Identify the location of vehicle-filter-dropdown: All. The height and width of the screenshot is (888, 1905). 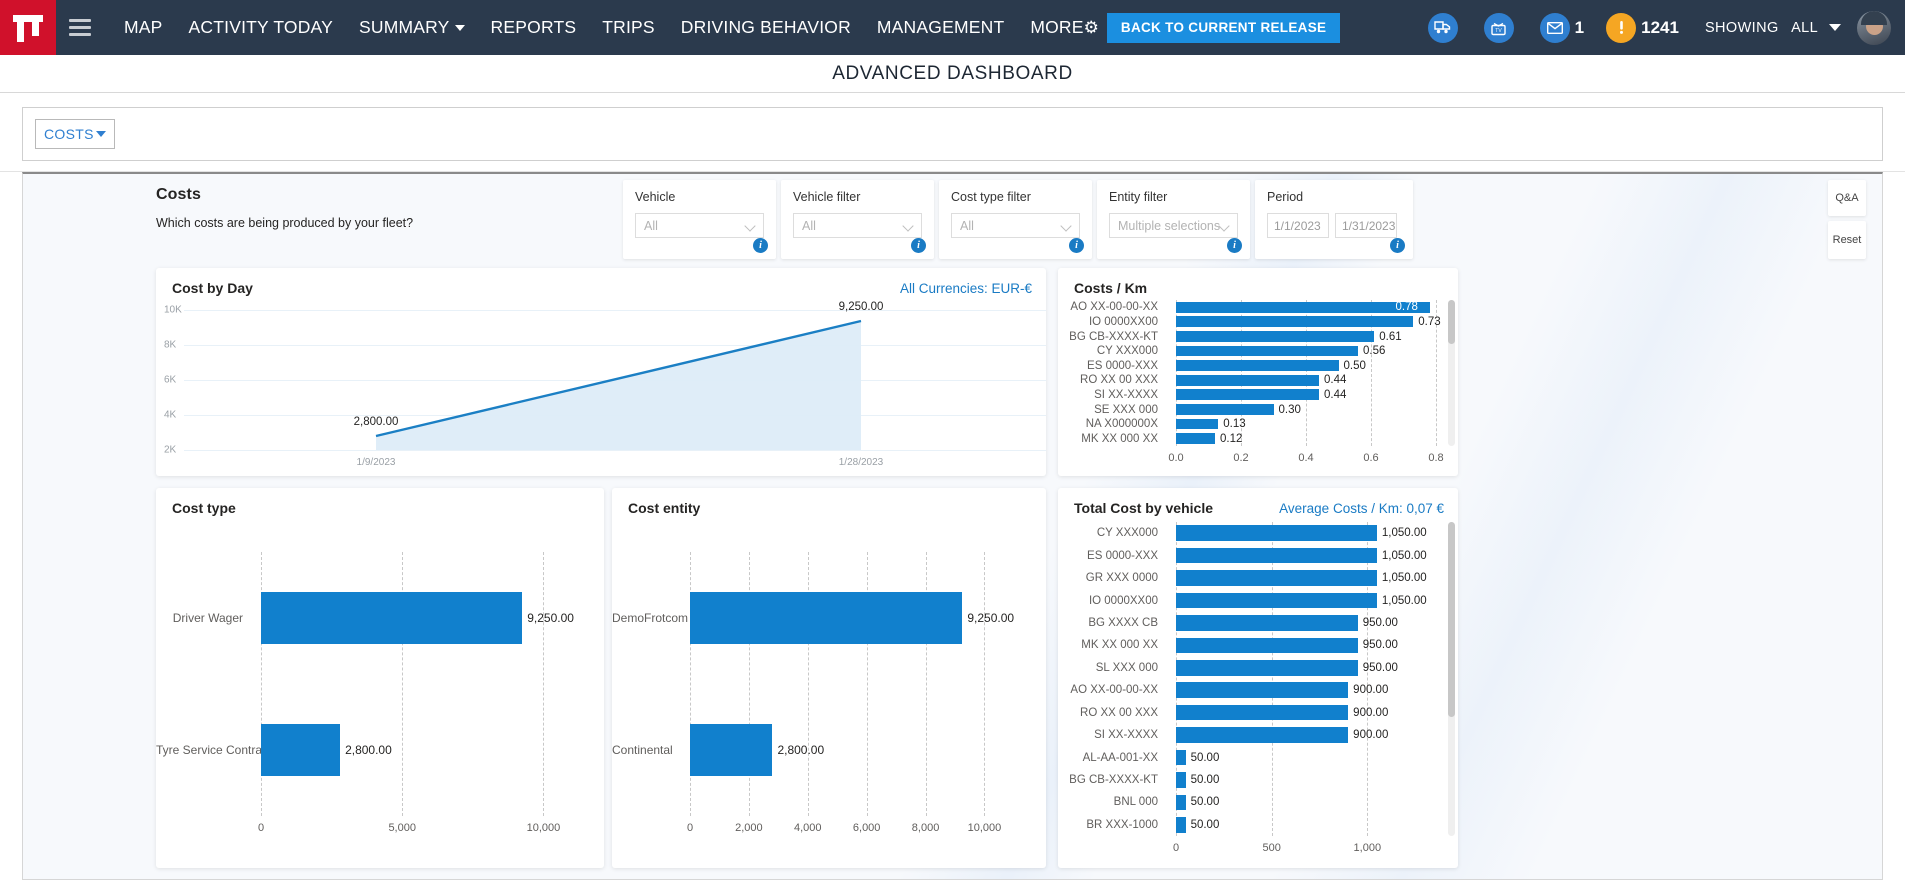
(857, 225).